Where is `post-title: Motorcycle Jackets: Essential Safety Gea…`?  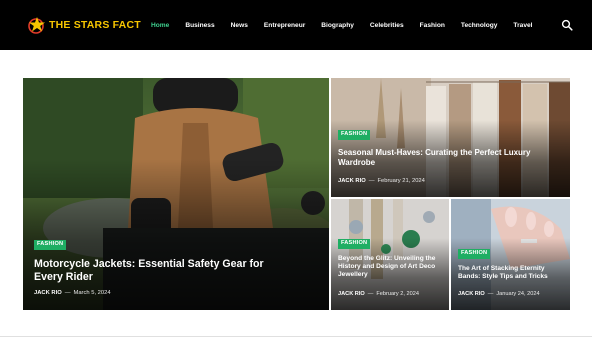 post-title: Motorcycle Jackets: Essential Safety Gea… is located at coordinates (164, 271).